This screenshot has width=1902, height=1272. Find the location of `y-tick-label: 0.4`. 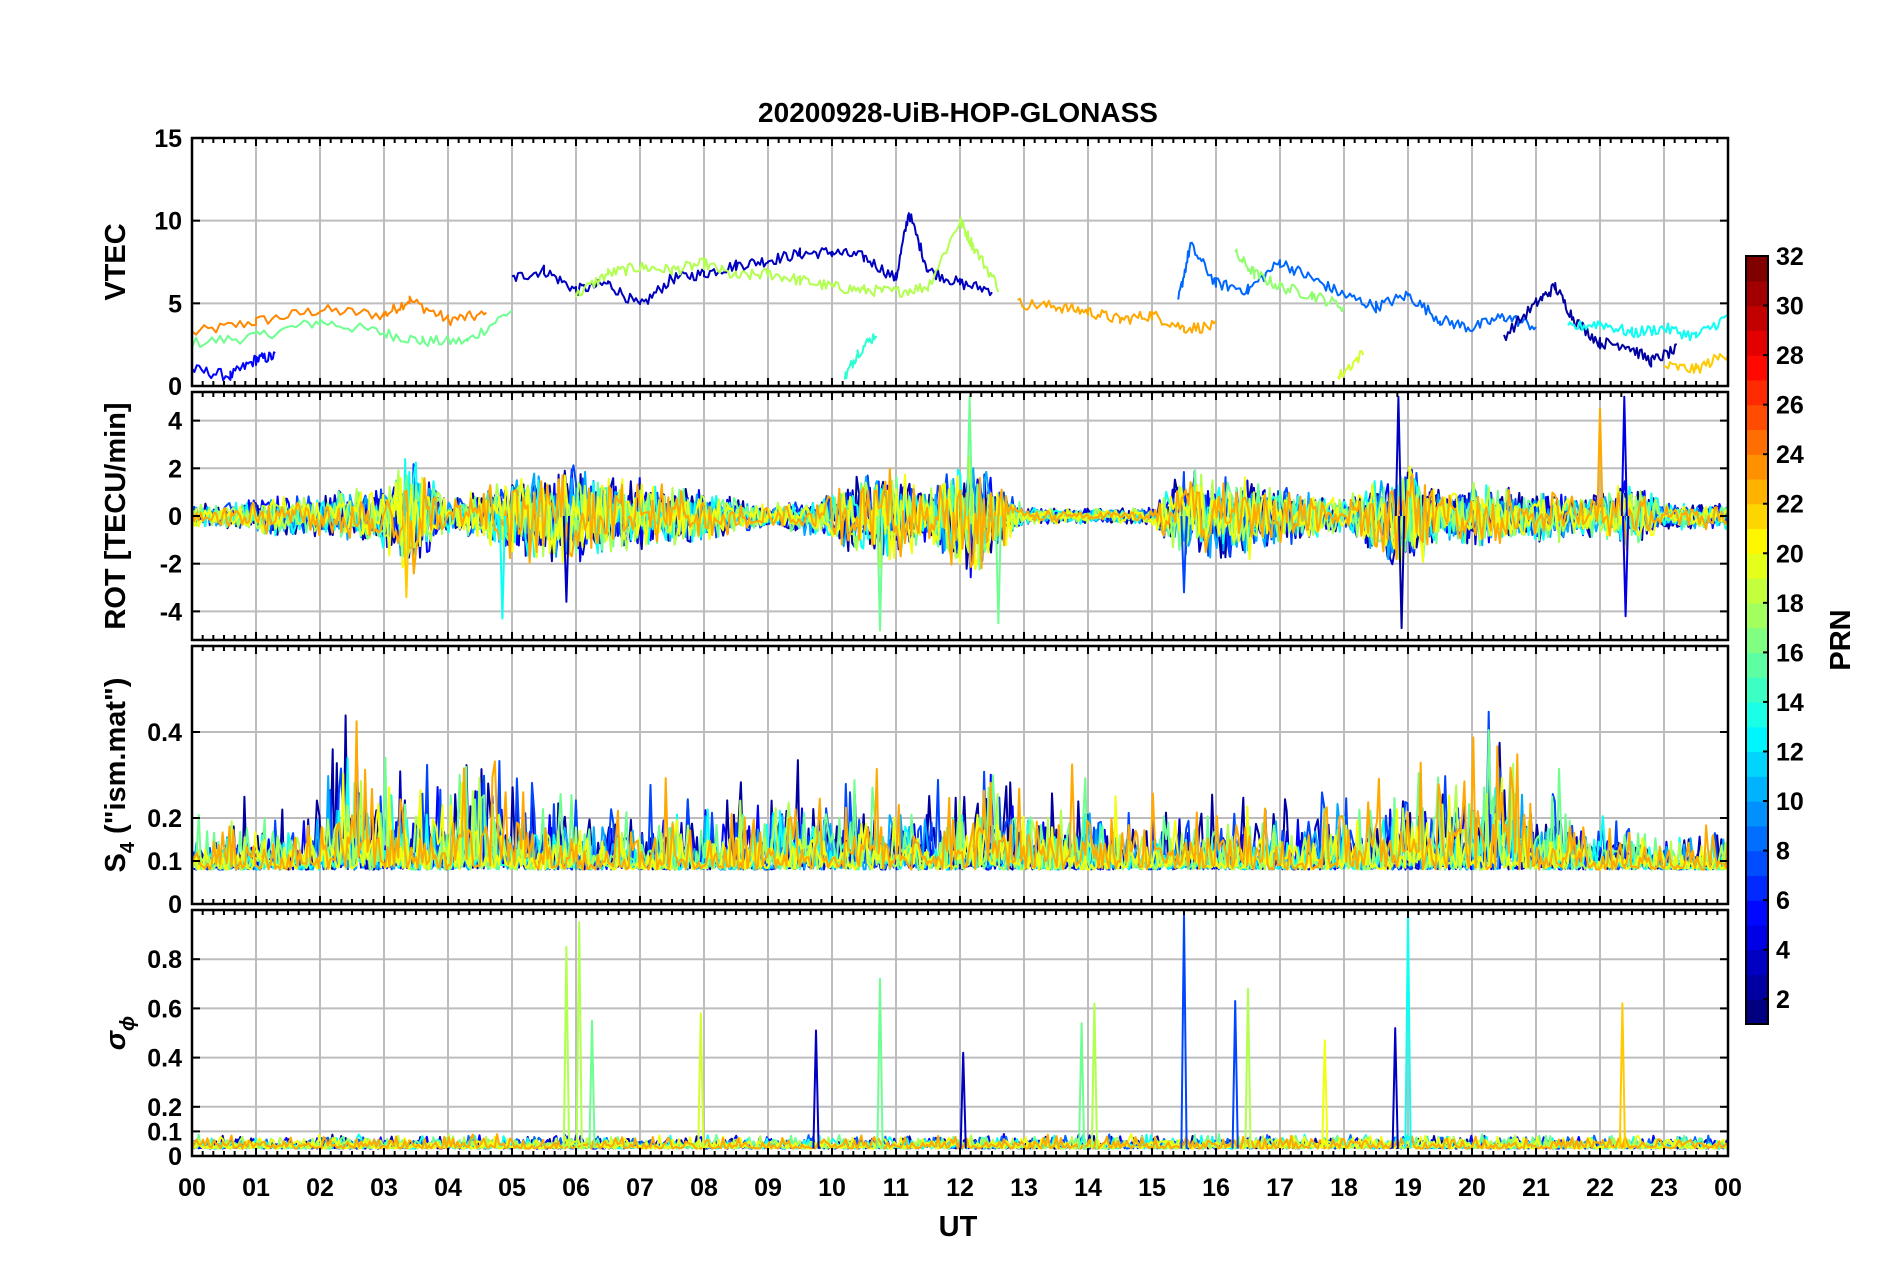

y-tick-label: 0.4 is located at coordinates (164, 1059).